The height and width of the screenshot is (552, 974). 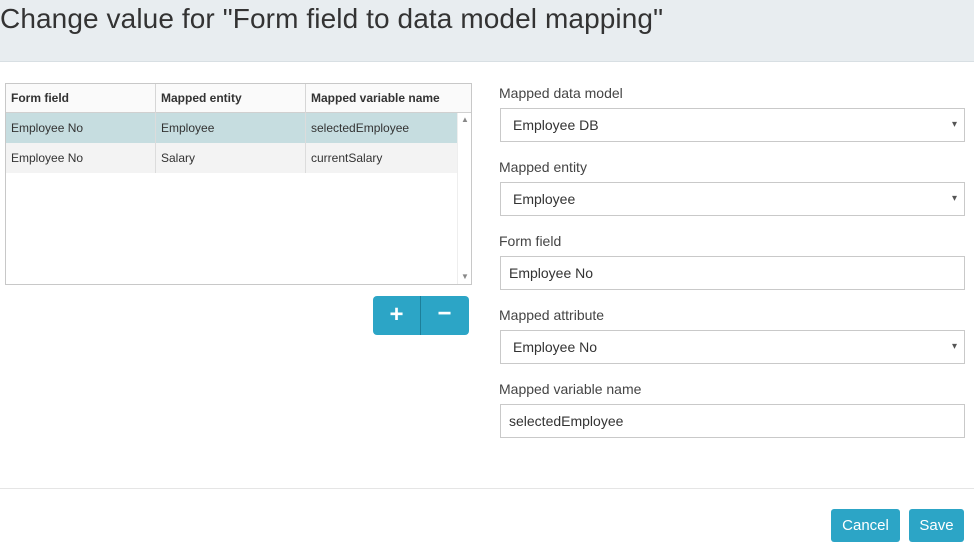 I want to click on mapped-data-model-value: Employee DB, so click(x=556, y=125).